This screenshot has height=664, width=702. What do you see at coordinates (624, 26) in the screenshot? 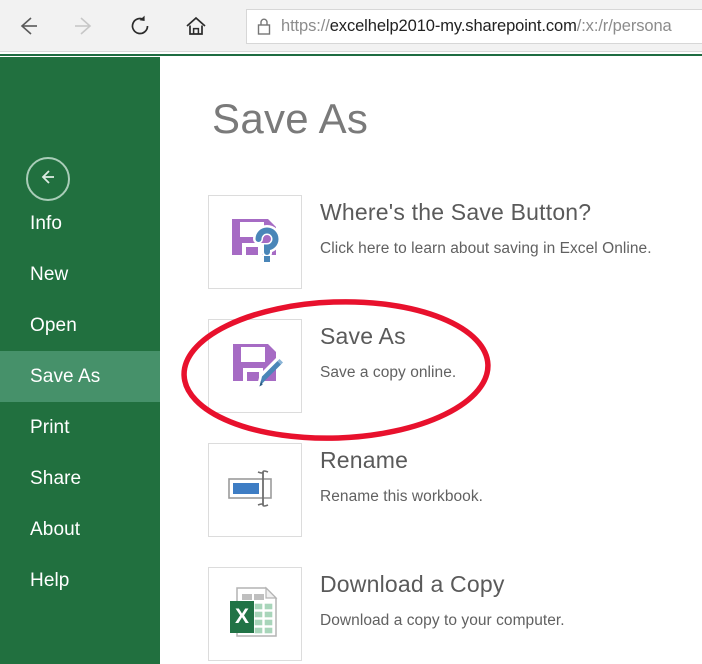
I see `url-path: /:x:/r/persona` at bounding box center [624, 26].